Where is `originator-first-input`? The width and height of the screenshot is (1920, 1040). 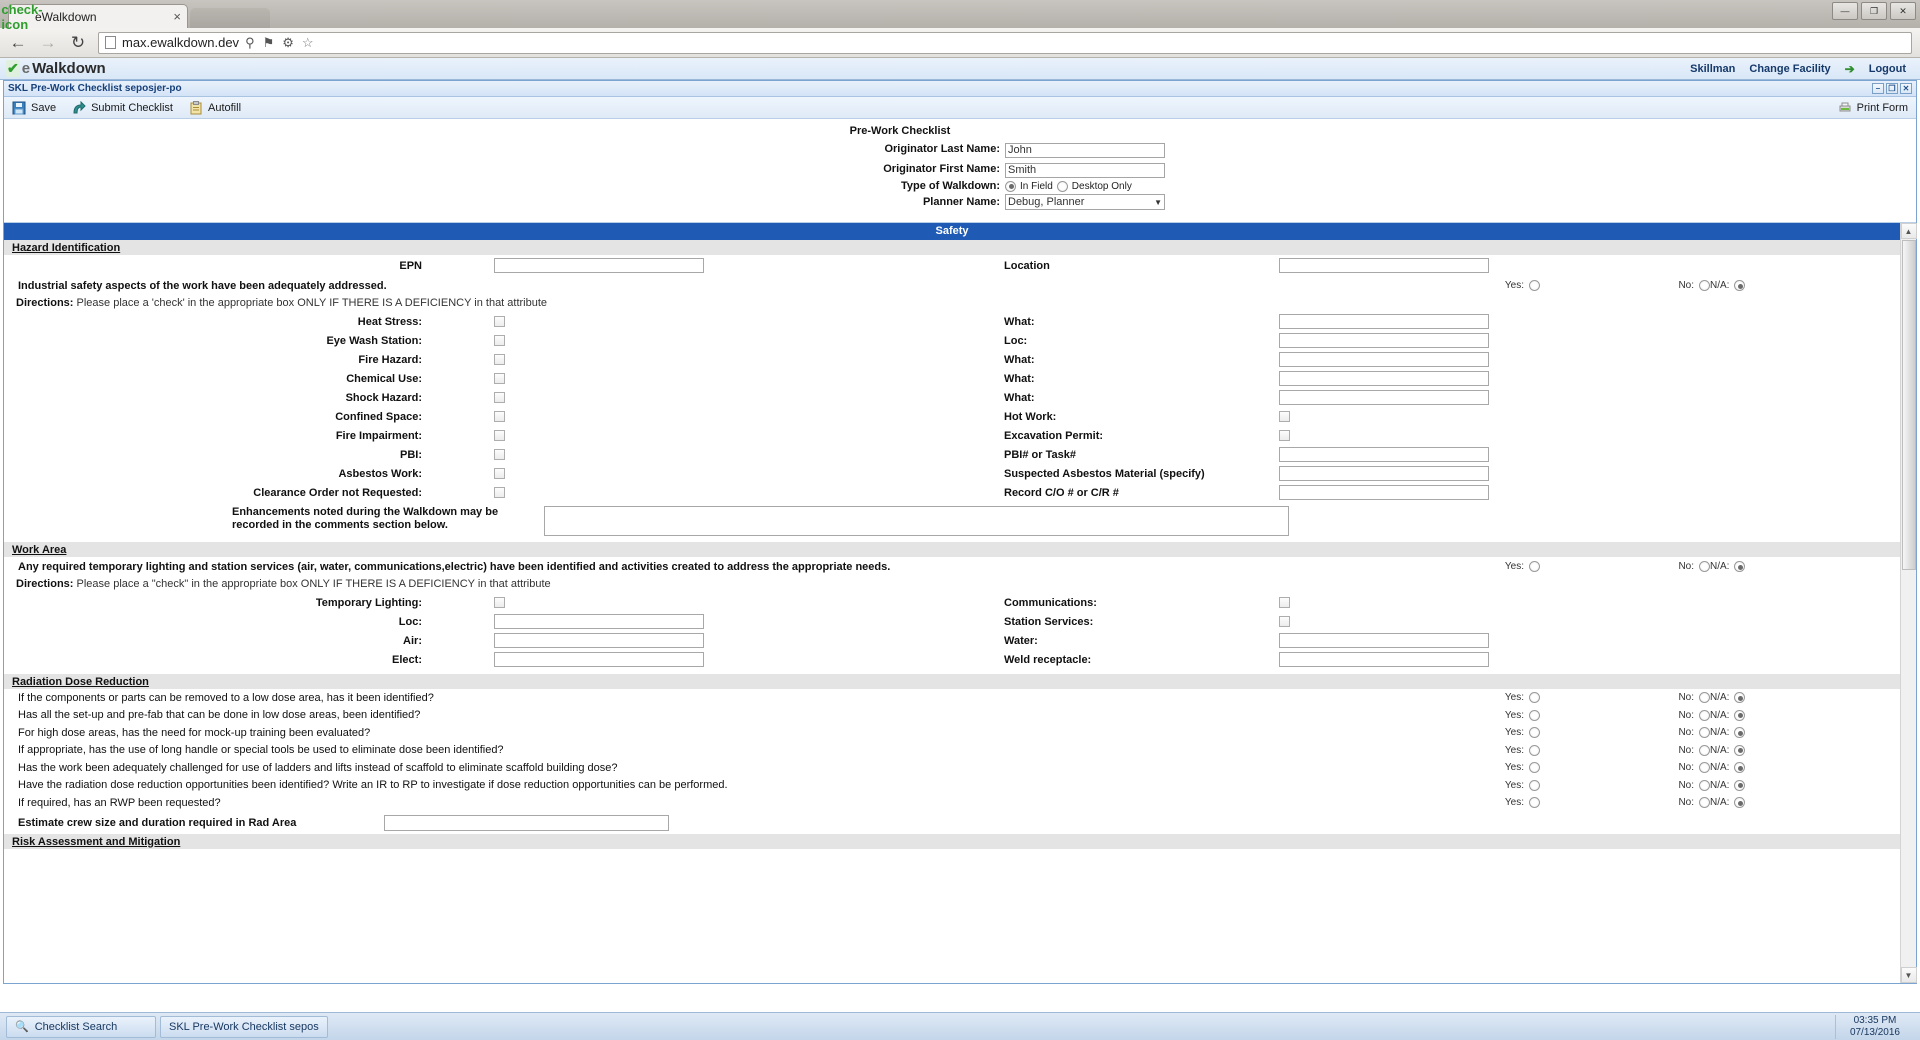
originator-first-input is located at coordinates (1085, 170).